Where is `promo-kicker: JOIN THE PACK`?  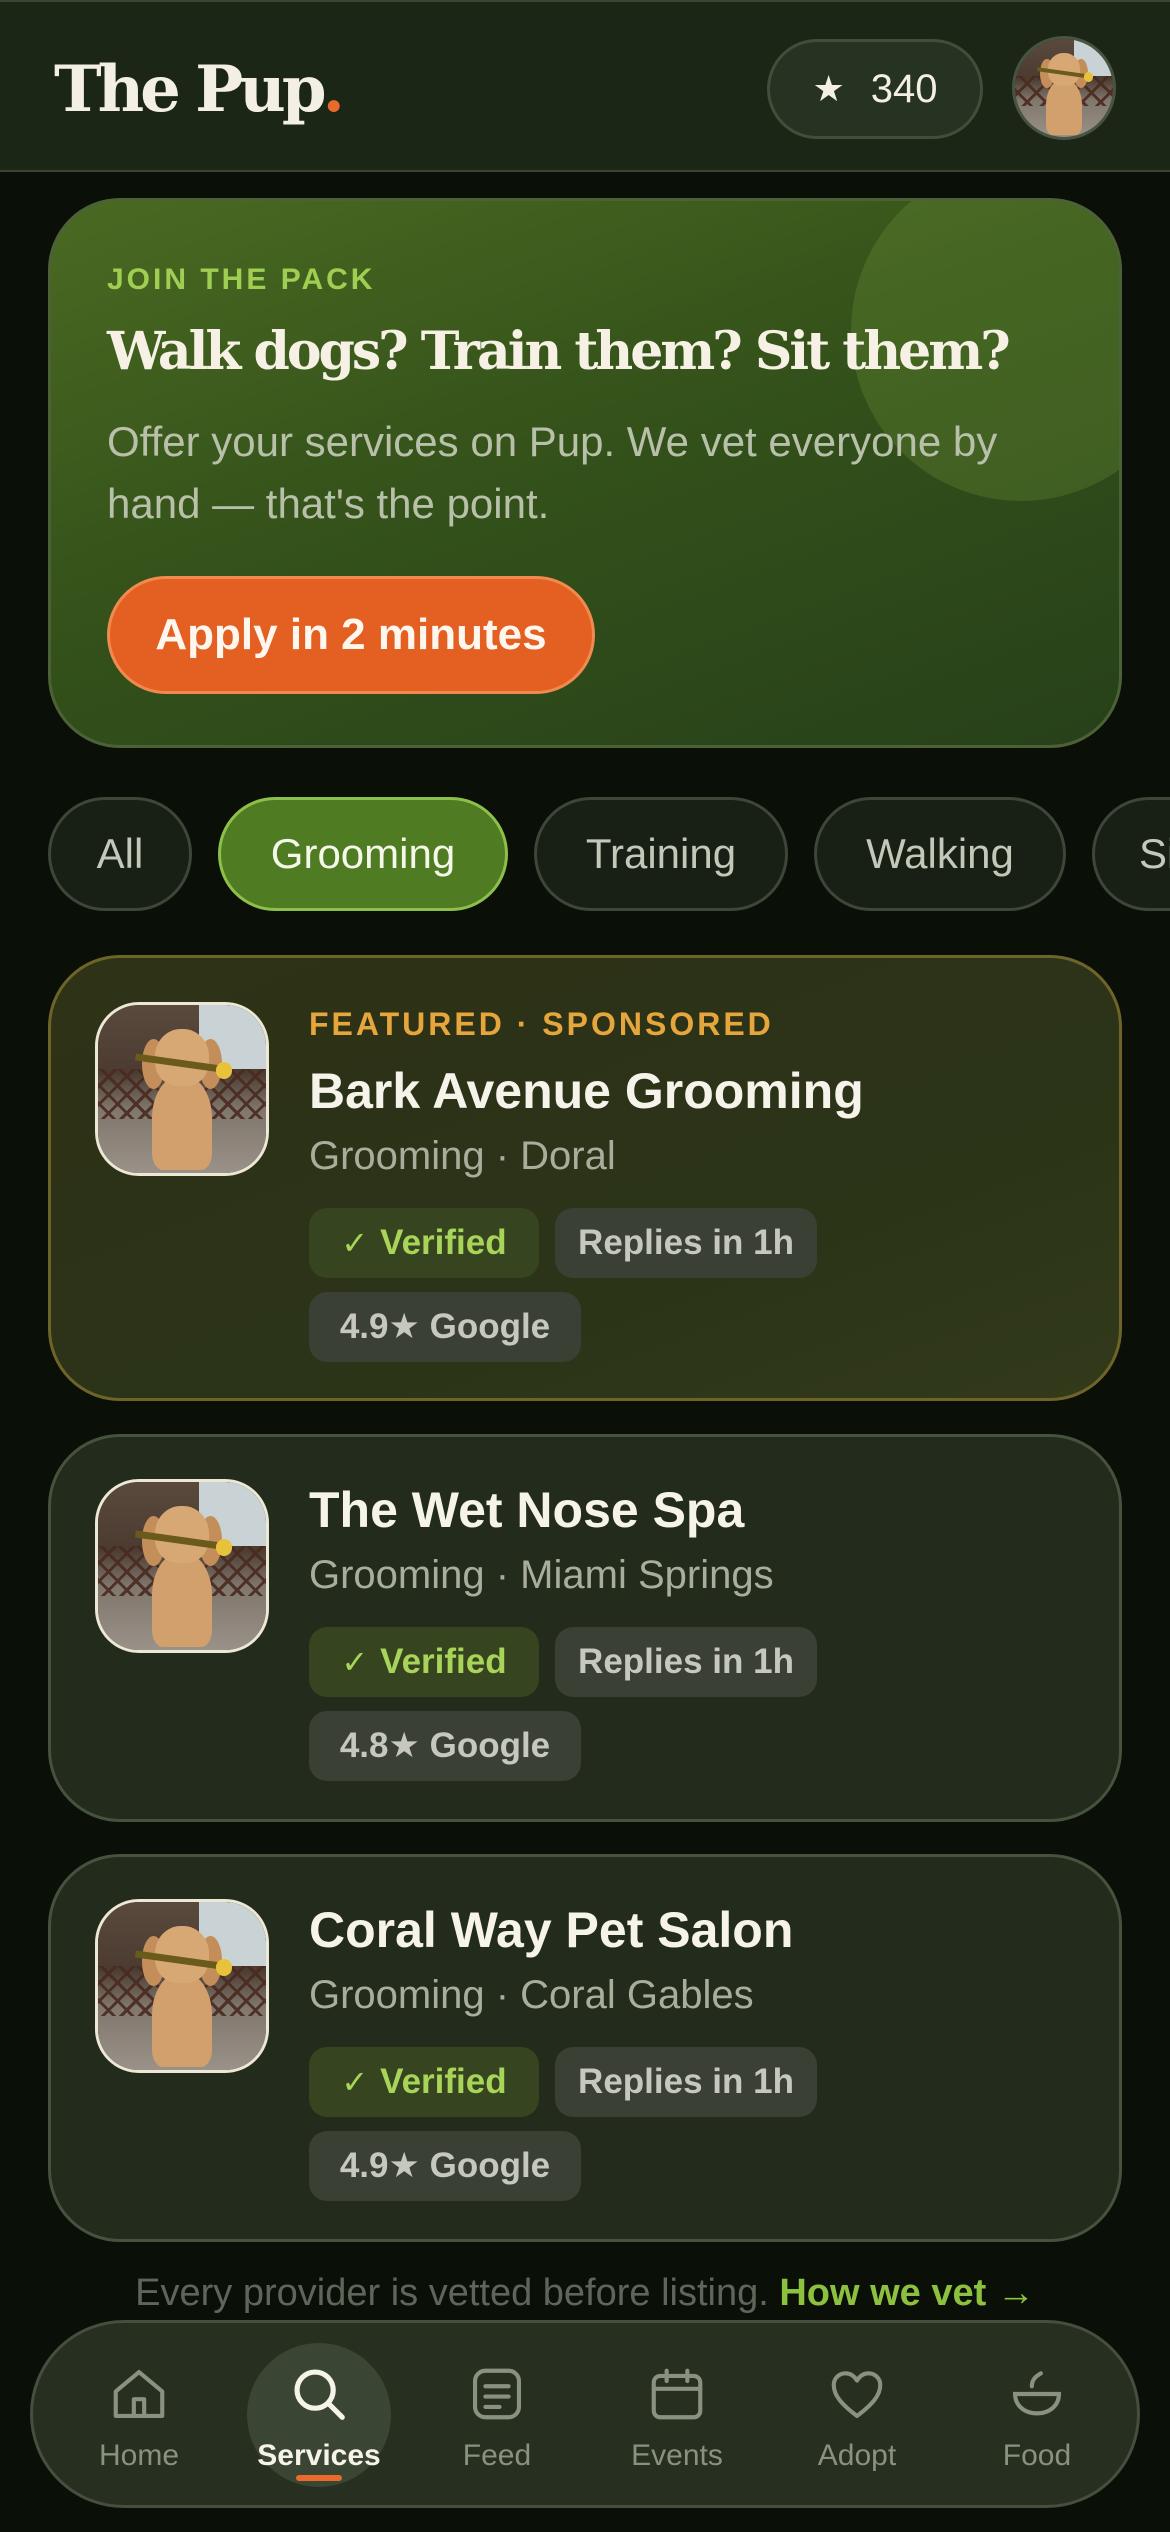 promo-kicker: JOIN THE PACK is located at coordinates (241, 279).